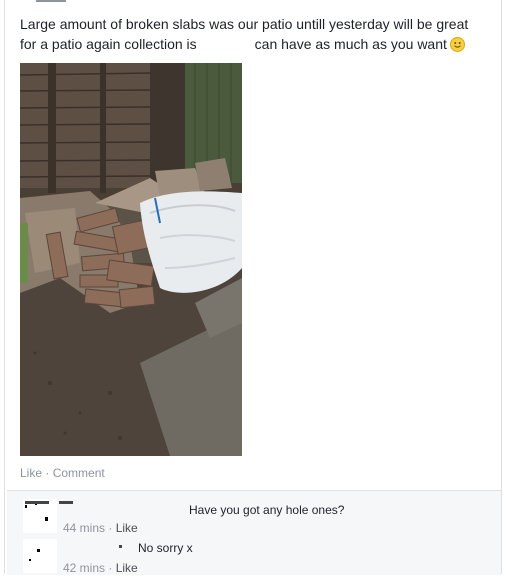 The width and height of the screenshot is (510, 577). What do you see at coordinates (51, 1) in the screenshot?
I see `post-header-divider` at bounding box center [51, 1].